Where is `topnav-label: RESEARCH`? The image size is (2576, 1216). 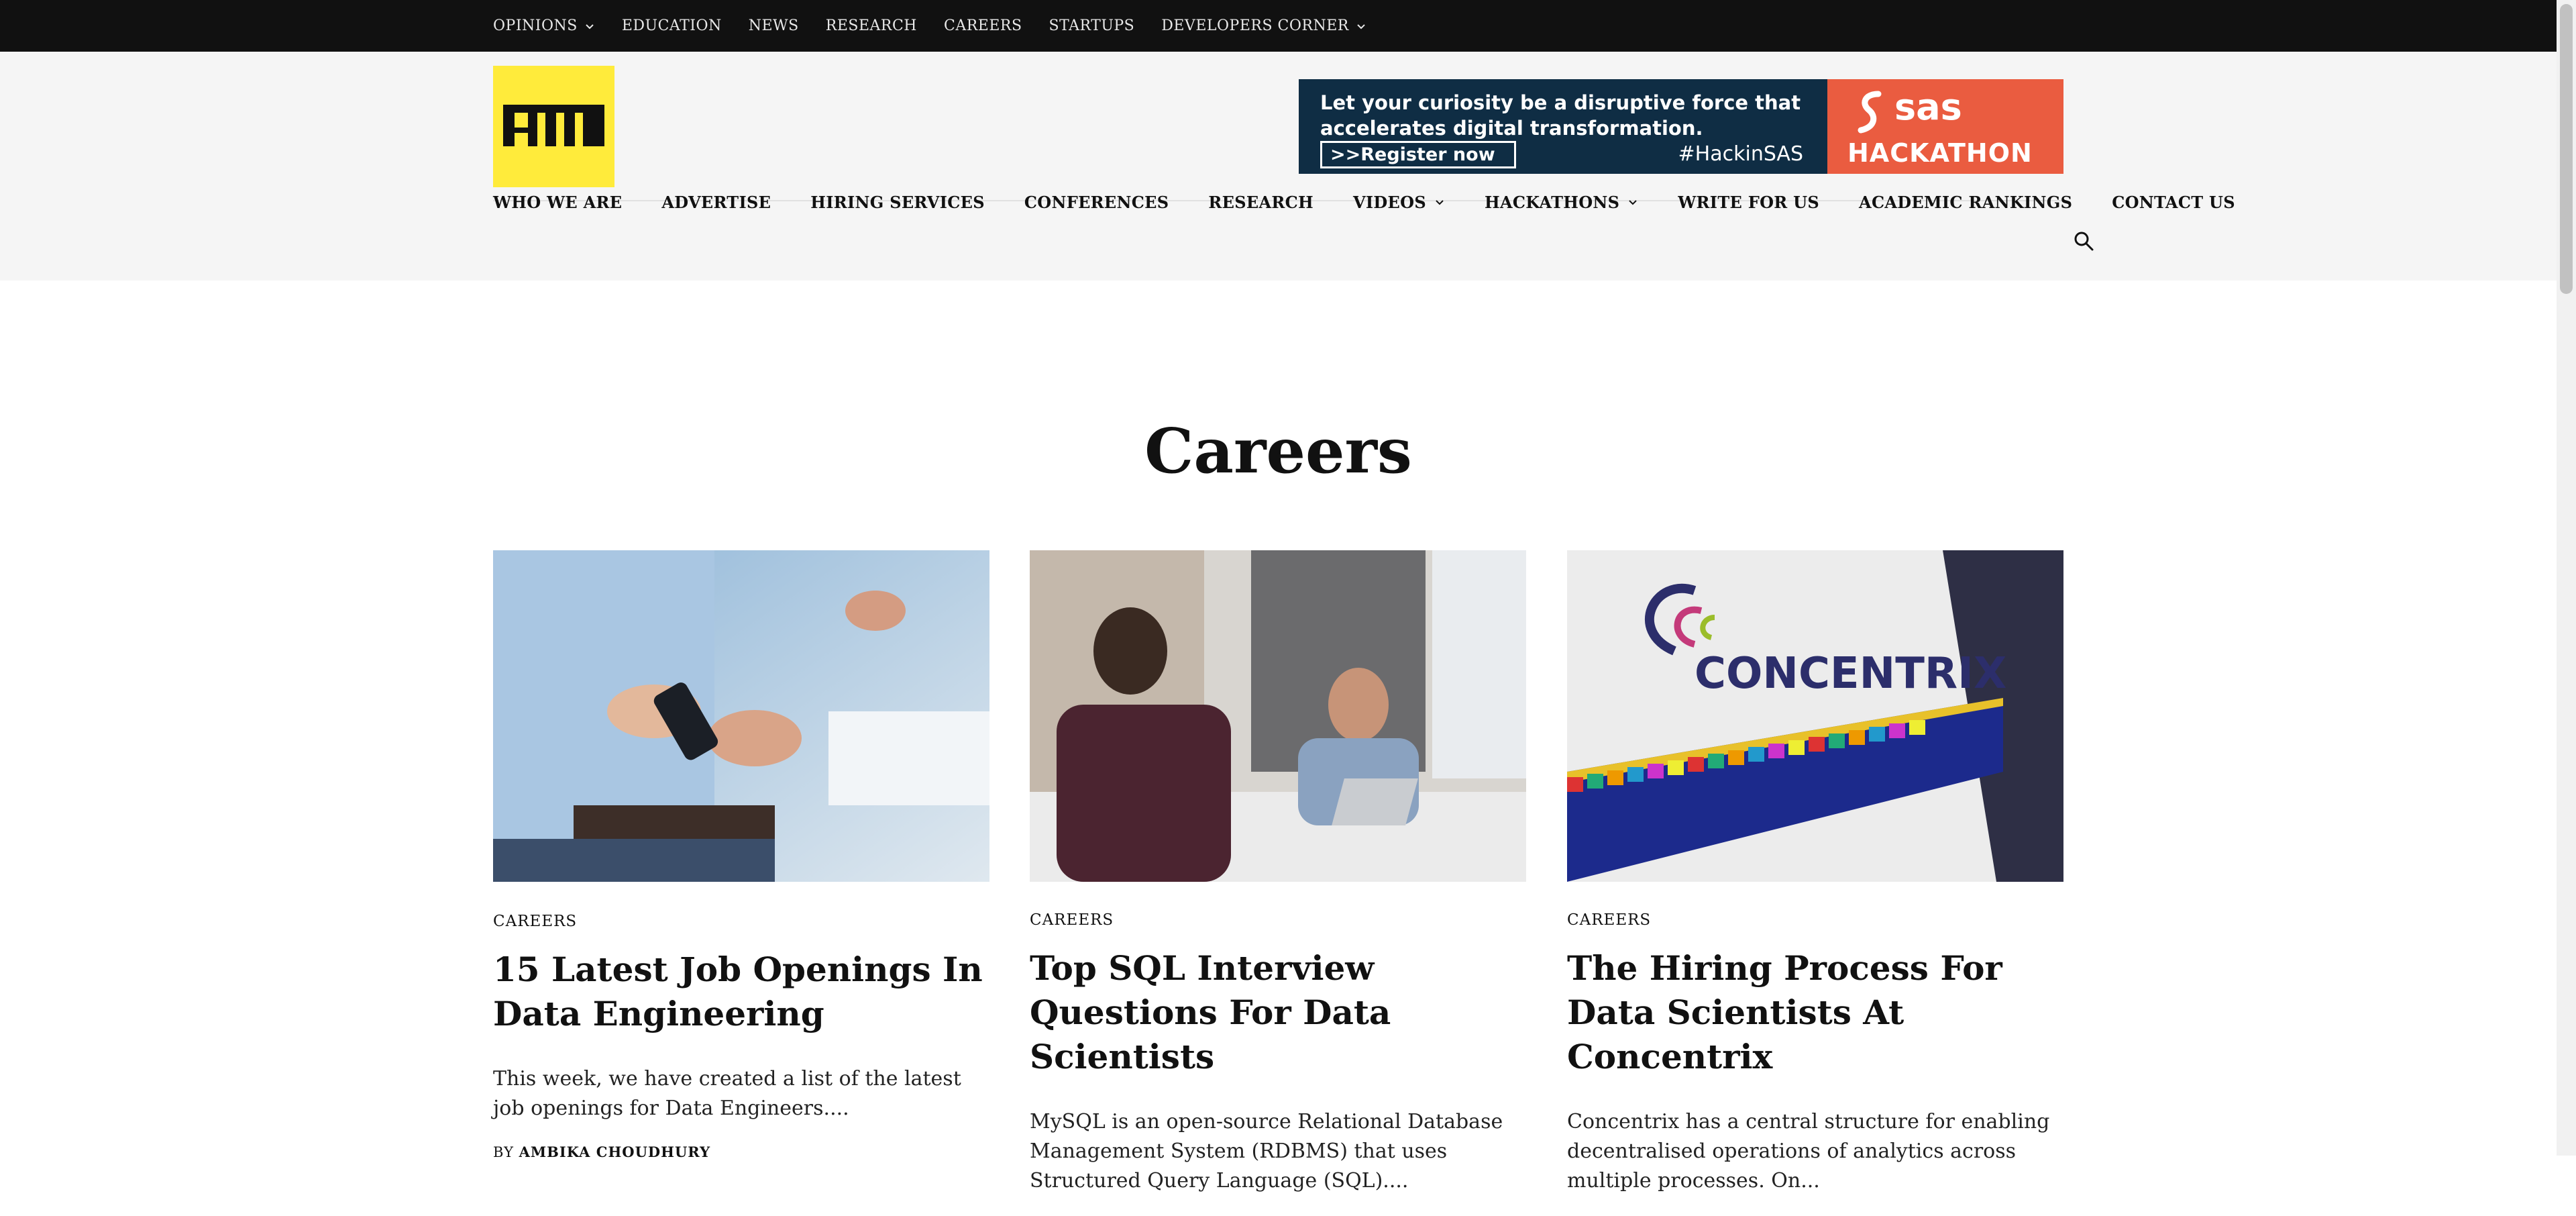
topnav-label: RESEARCH is located at coordinates (871, 25).